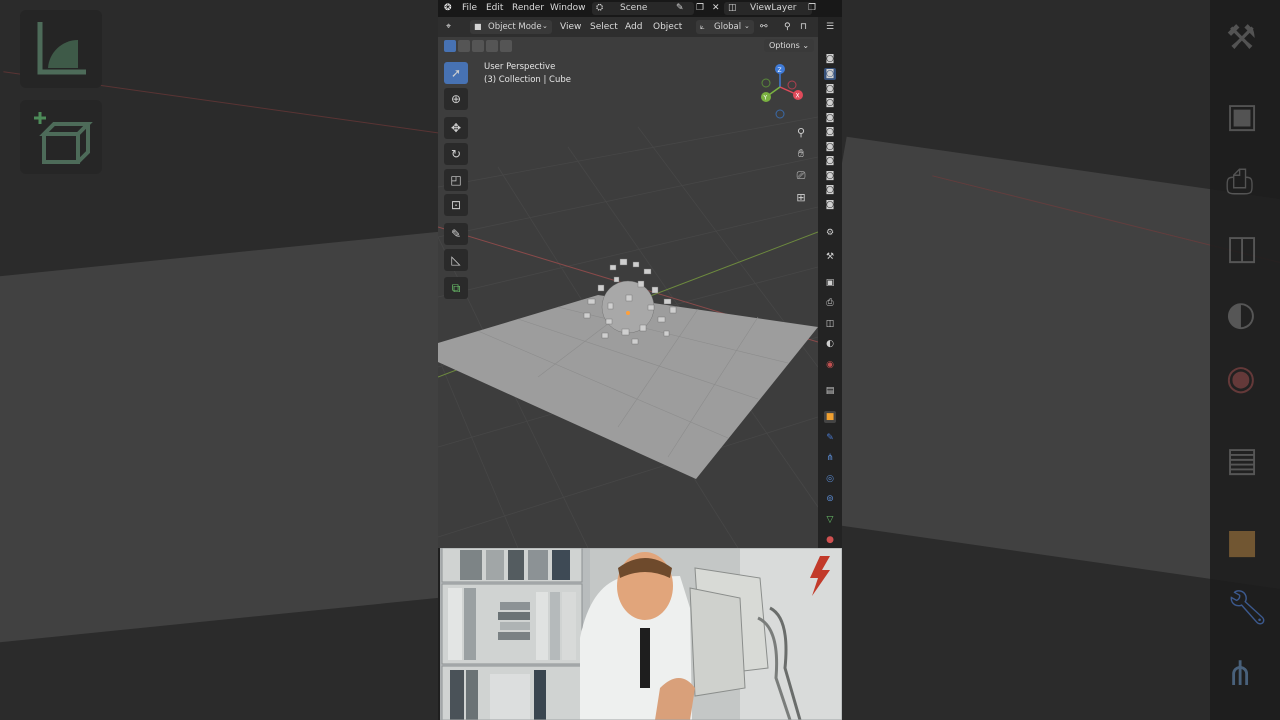 The image size is (1280, 720). I want to click on scene-icon: ⛭, so click(600, 8).